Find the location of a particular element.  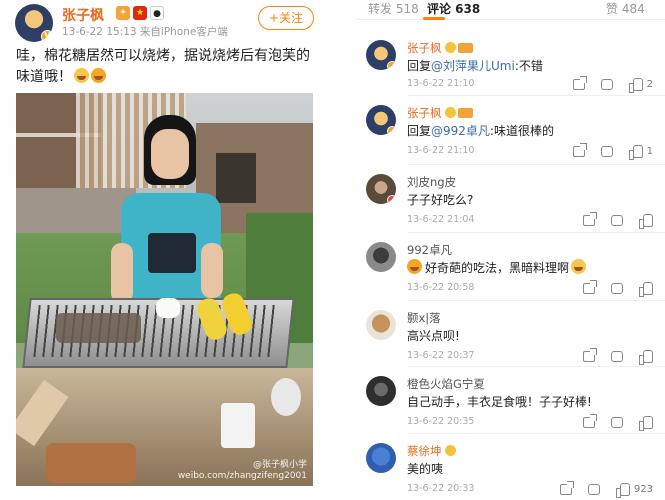

commenter-name: 颢x|落 is located at coordinates (424, 318).